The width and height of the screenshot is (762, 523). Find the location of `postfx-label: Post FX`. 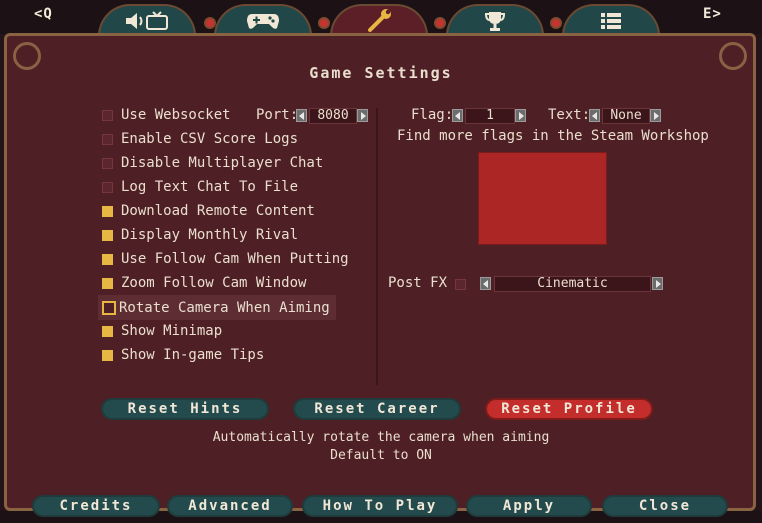

postfx-label: Post FX is located at coordinates (418, 283).